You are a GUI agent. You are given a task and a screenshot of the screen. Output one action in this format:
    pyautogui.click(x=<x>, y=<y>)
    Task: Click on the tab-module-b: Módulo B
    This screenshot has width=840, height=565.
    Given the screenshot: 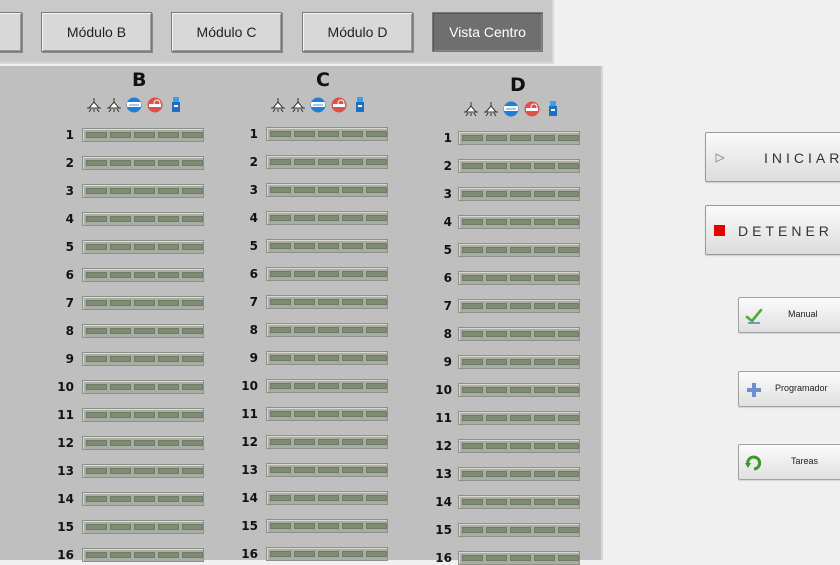 What is the action you would take?
    pyautogui.click(x=96, y=32)
    